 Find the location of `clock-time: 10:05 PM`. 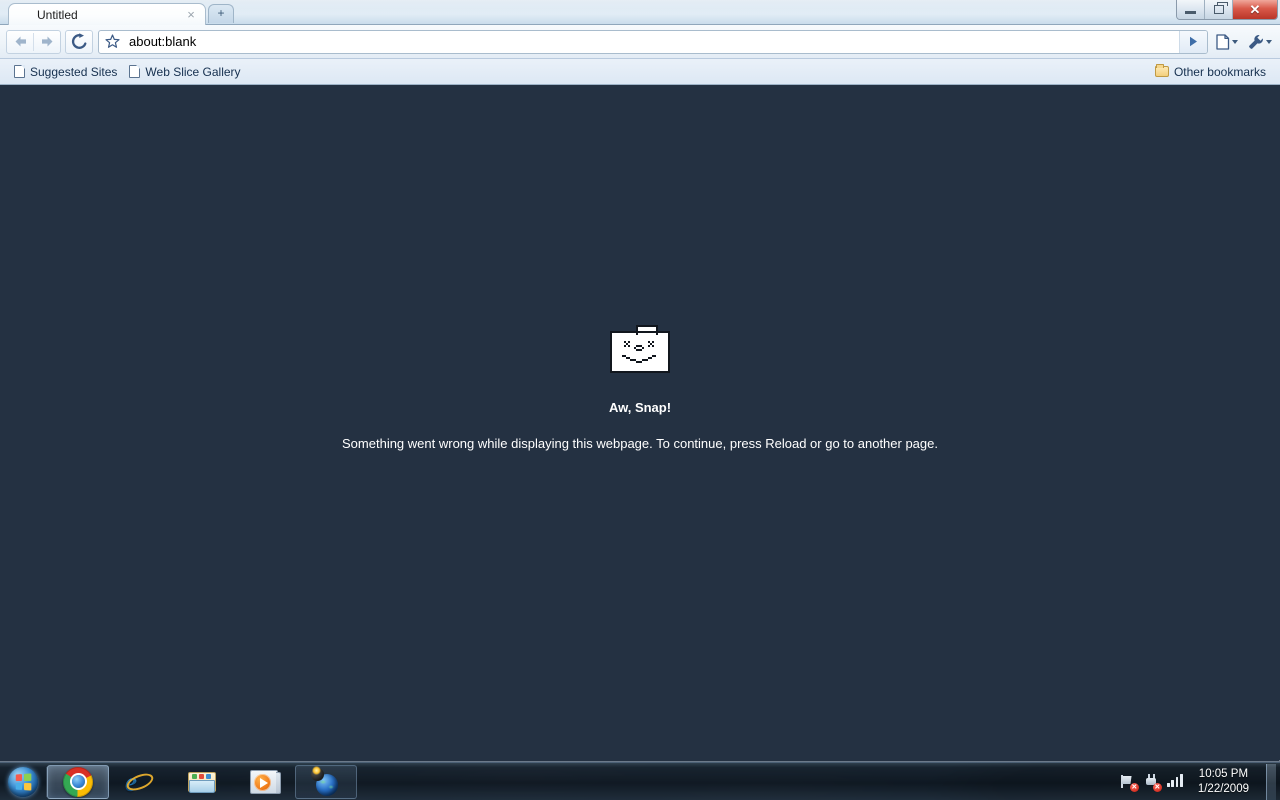

clock-time: 10:05 PM is located at coordinates (1223, 773).